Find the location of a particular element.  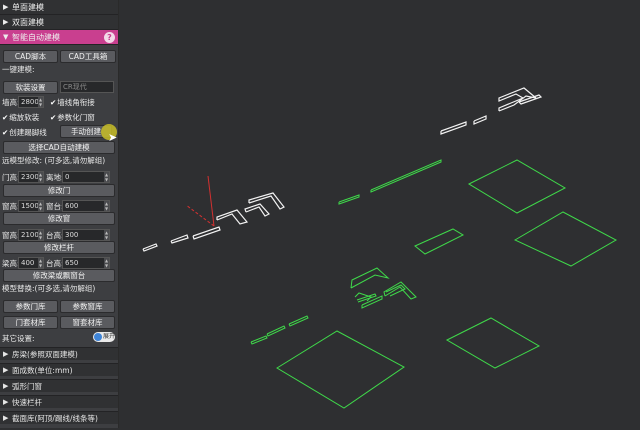

style-input: CR现代 is located at coordinates (87, 87).